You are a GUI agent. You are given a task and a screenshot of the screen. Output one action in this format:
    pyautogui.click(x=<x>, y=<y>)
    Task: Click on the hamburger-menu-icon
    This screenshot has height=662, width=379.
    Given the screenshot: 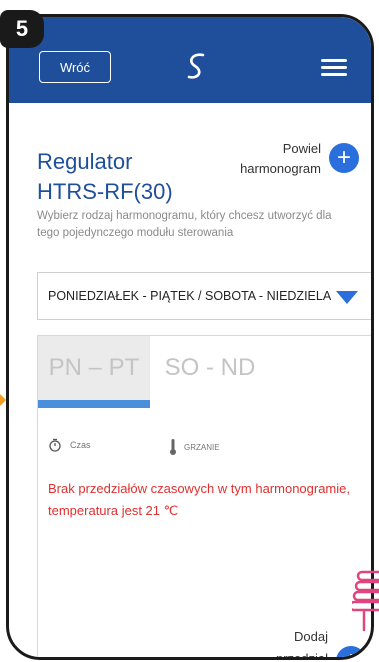 What is the action you would take?
    pyautogui.click(x=334, y=68)
    